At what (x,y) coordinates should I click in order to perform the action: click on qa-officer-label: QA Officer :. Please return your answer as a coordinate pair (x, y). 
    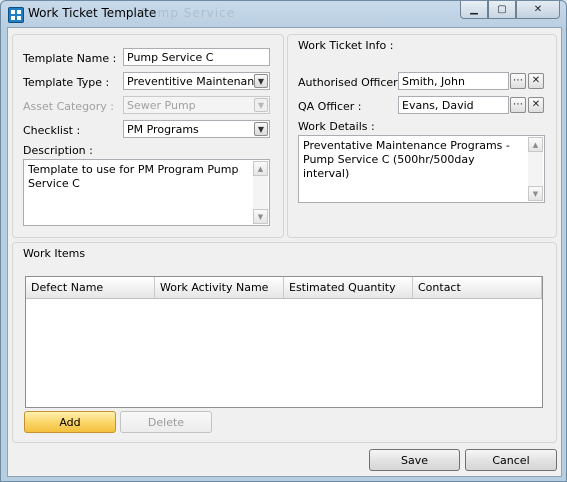
    Looking at the image, I should click on (330, 106).